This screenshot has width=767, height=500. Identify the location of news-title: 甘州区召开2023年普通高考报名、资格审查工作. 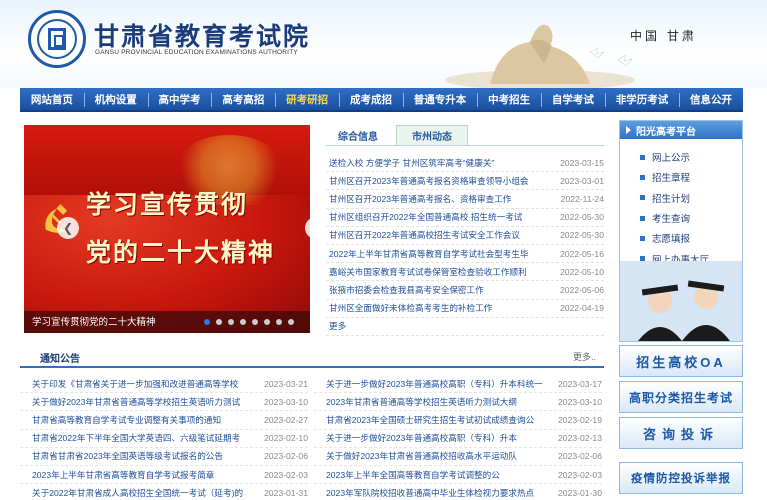
(436, 199).